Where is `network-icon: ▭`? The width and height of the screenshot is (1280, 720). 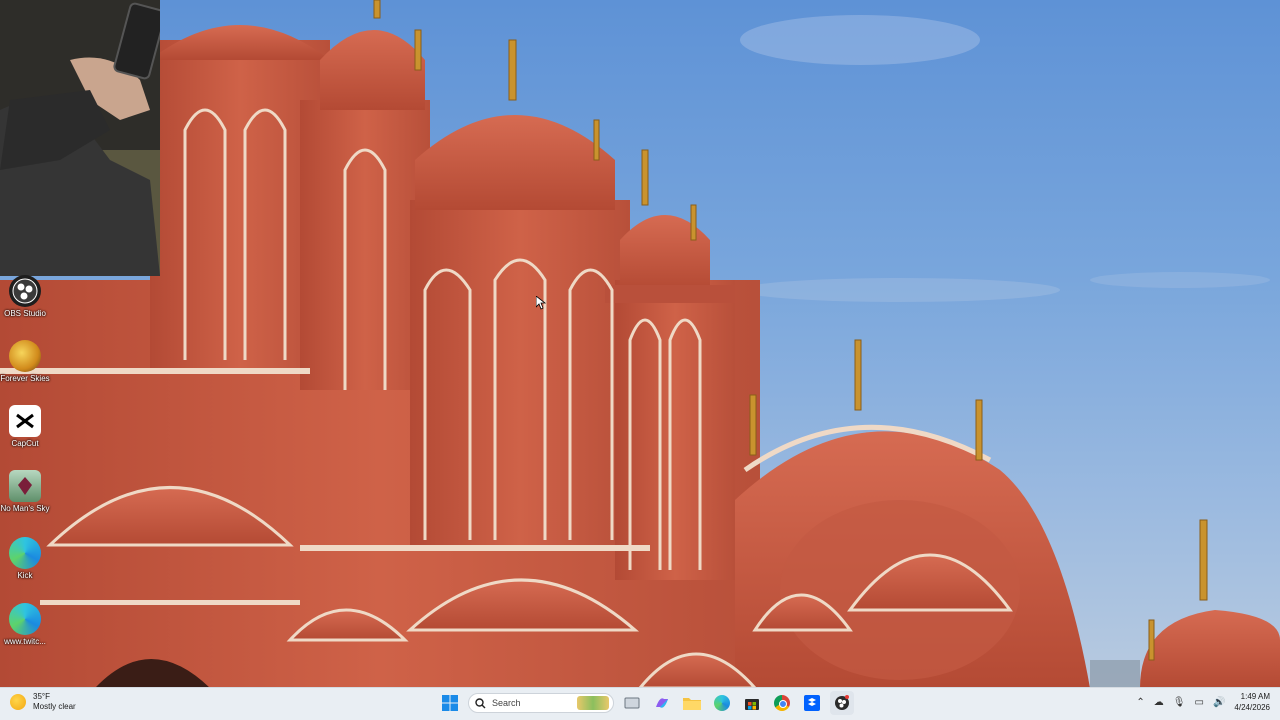 network-icon: ▭ is located at coordinates (1199, 702).